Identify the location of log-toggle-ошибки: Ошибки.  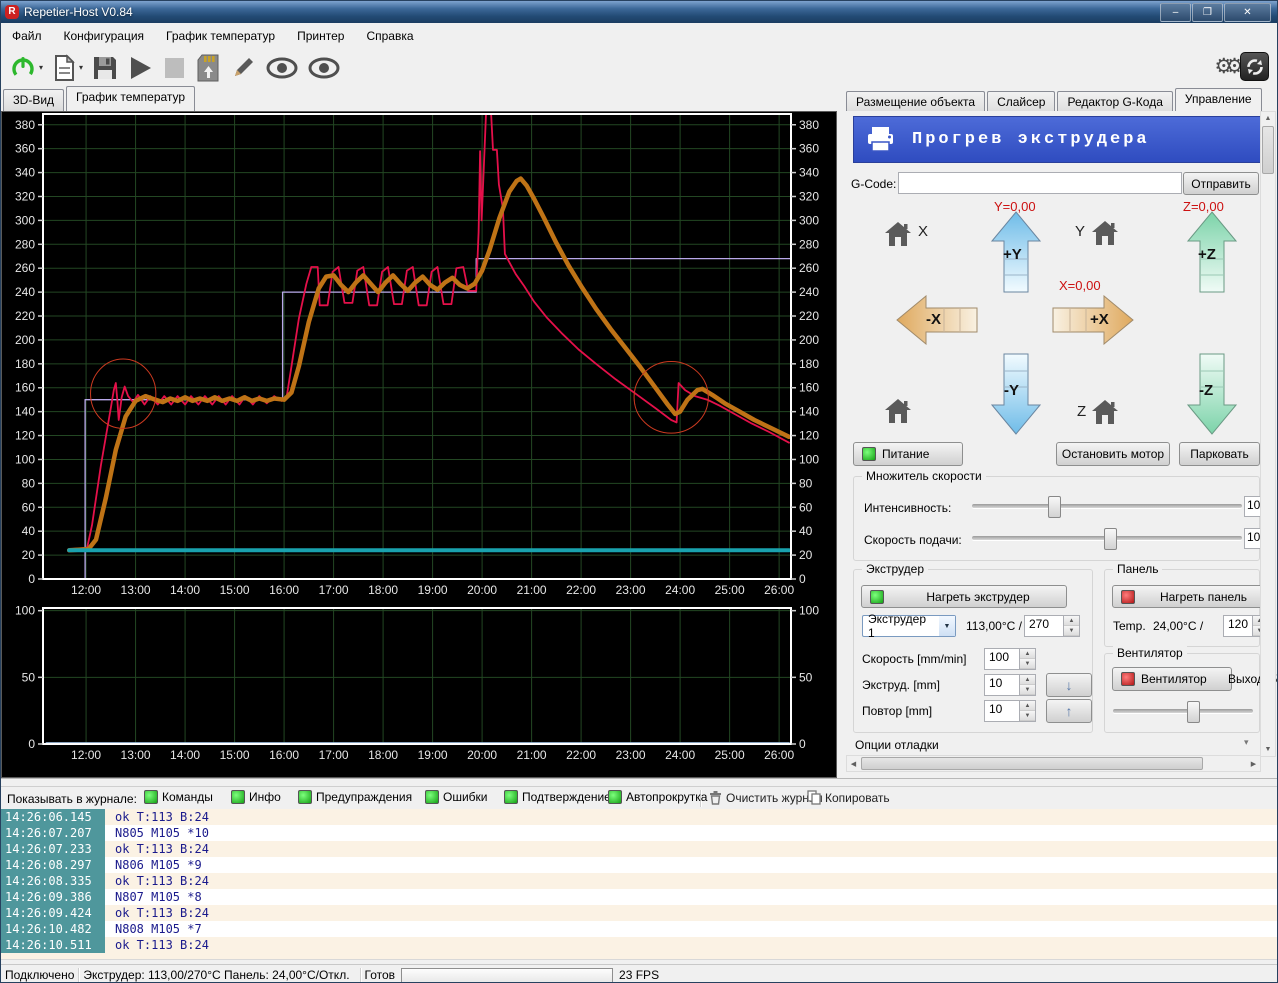
(456, 797).